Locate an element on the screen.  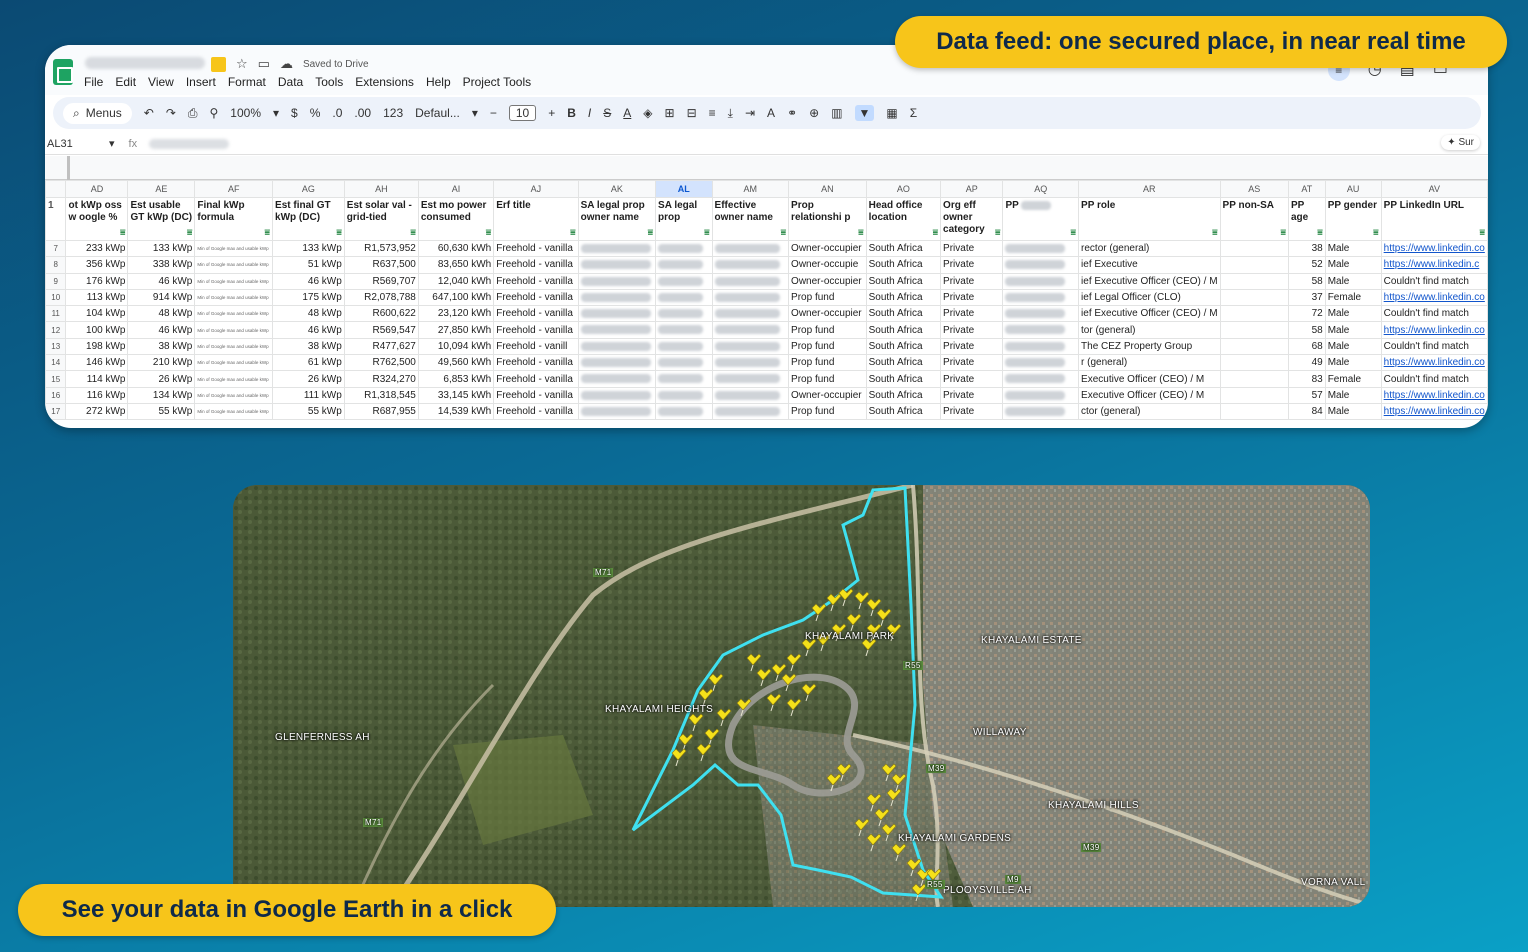
menu-data: Data is located at coordinates (290, 82).